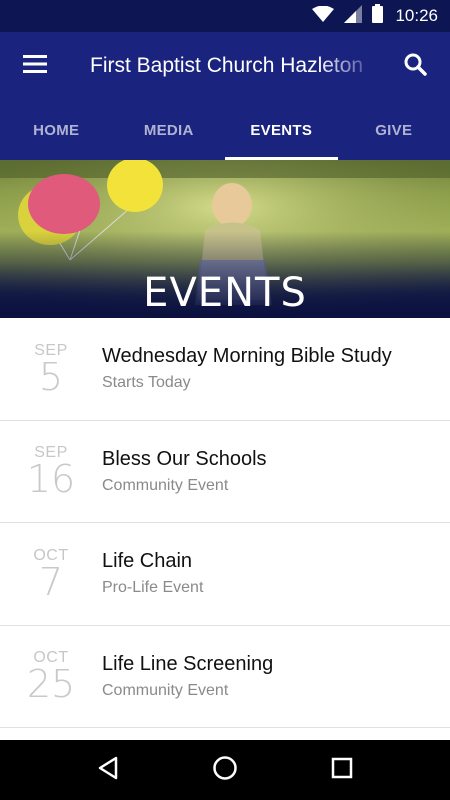 The image size is (450, 800). I want to click on event-day: 7, so click(51, 581).